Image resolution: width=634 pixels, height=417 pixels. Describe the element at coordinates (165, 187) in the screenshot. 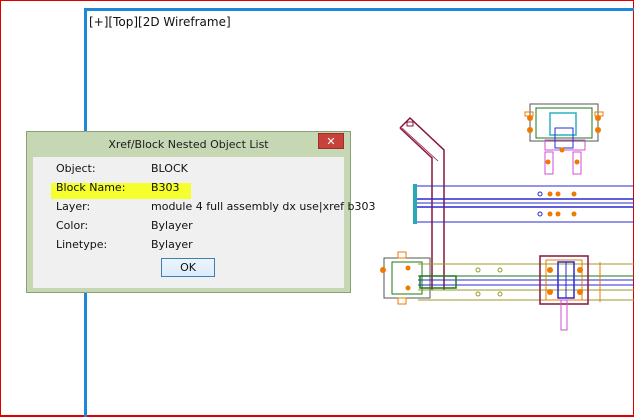

I see `block-name-value: B303` at that location.